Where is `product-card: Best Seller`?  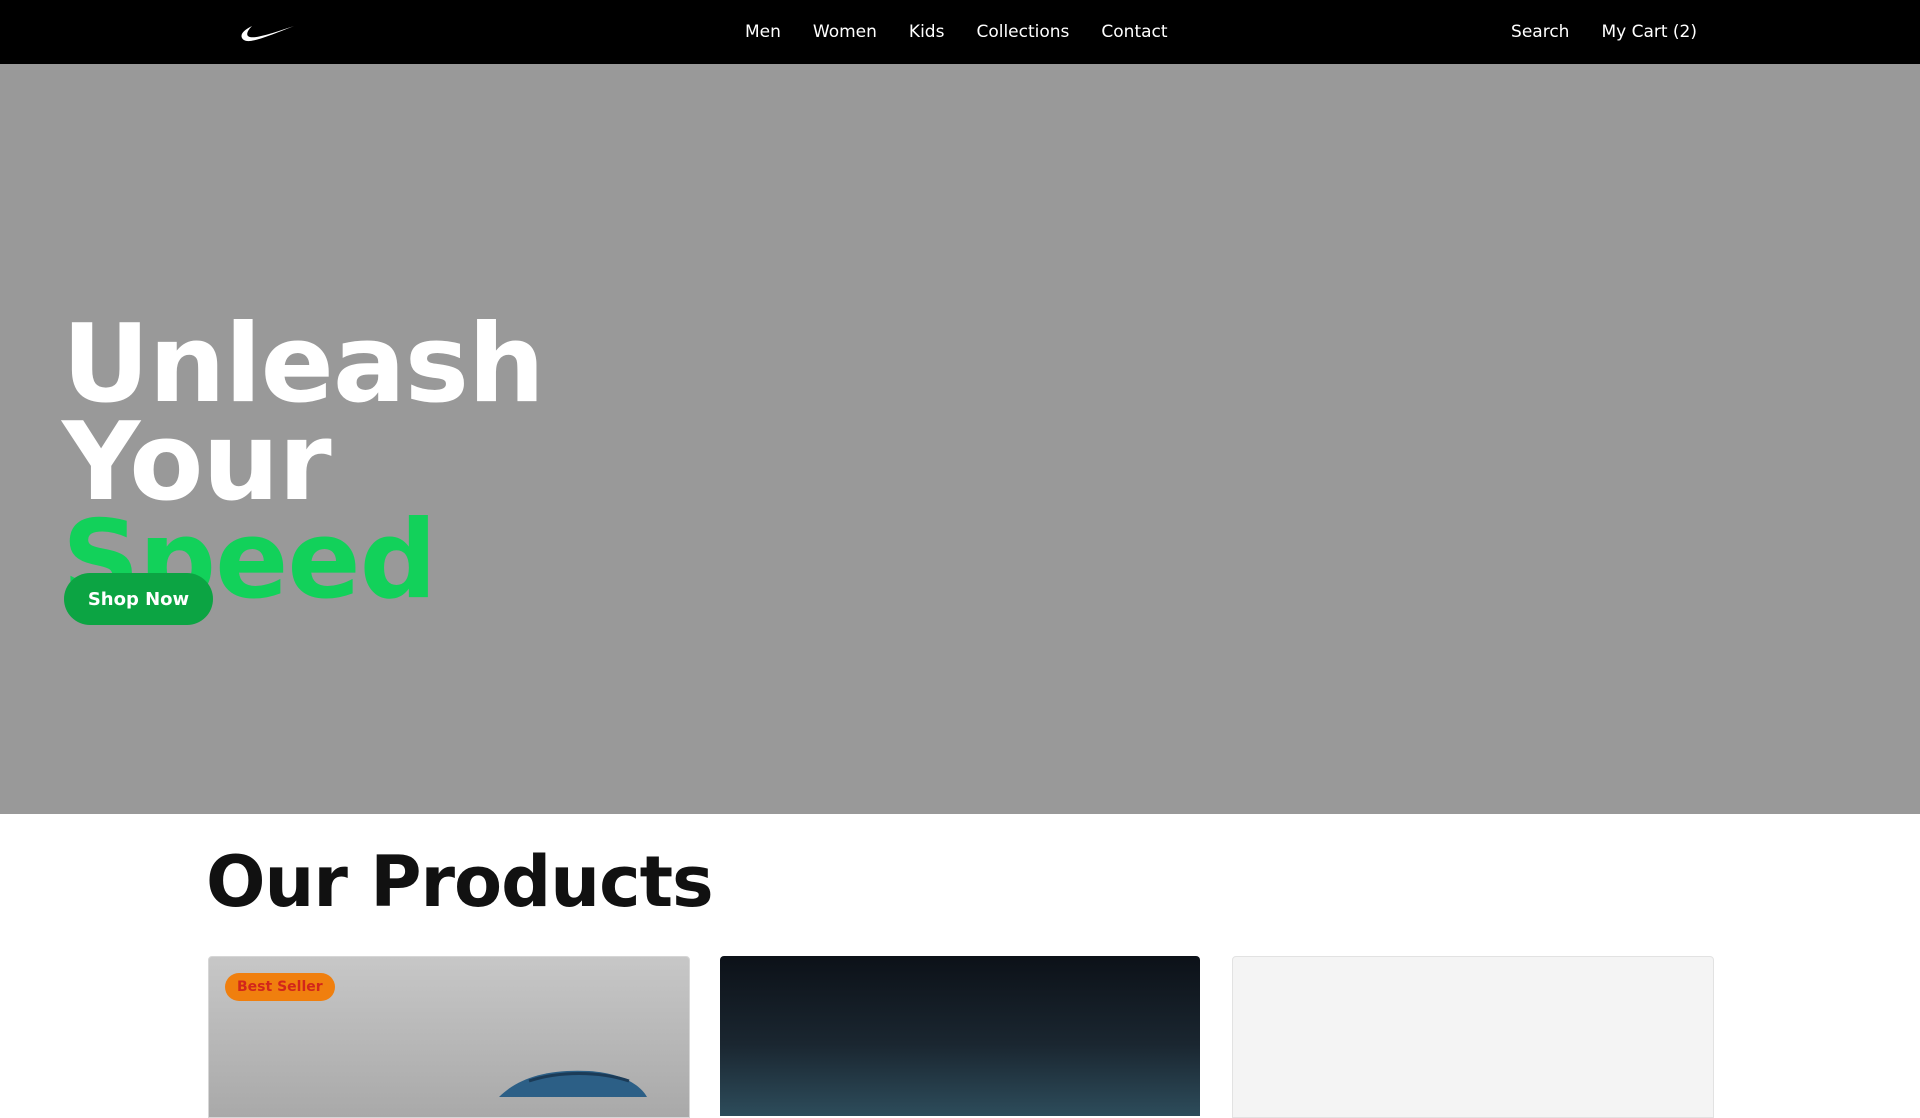
product-card: Best Seller is located at coordinates (449, 1037).